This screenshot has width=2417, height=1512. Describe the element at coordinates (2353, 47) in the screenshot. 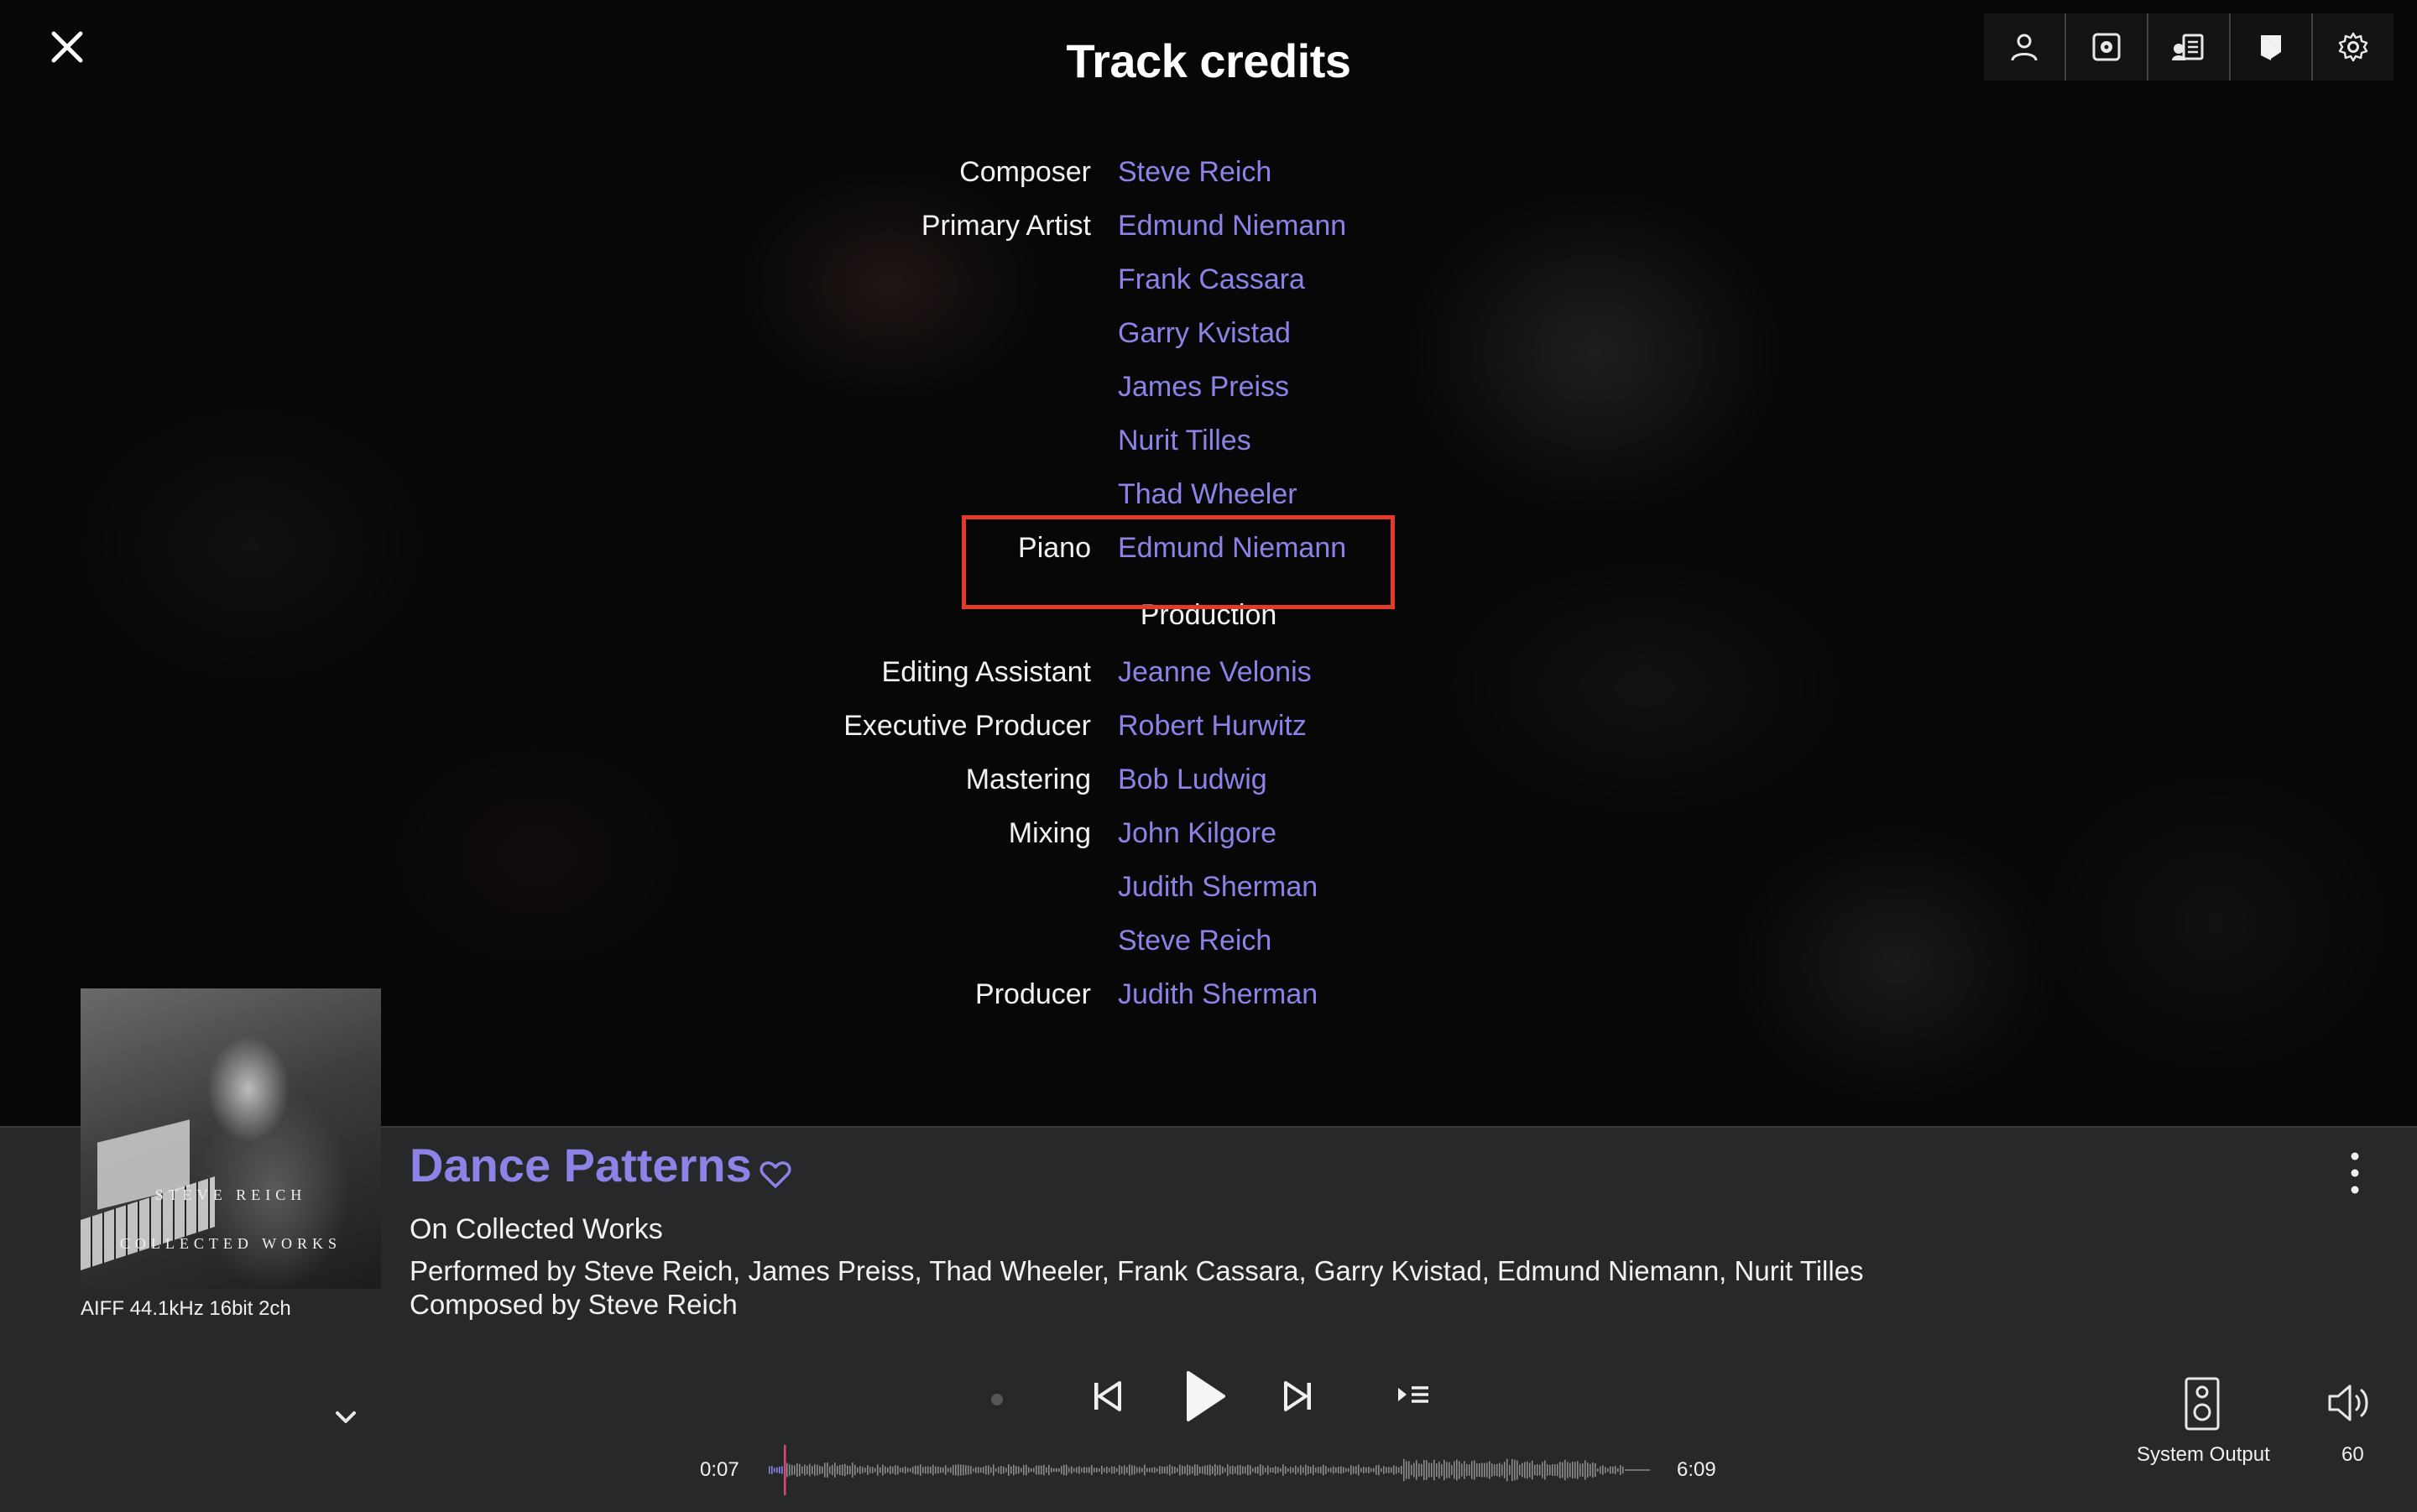

I see `settings-button` at that location.